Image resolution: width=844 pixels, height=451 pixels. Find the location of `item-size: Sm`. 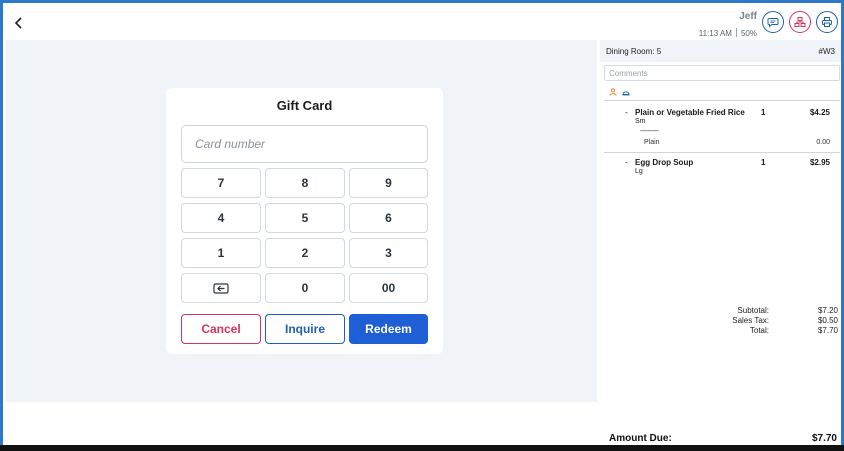

item-size: Sm is located at coordinates (640, 121).